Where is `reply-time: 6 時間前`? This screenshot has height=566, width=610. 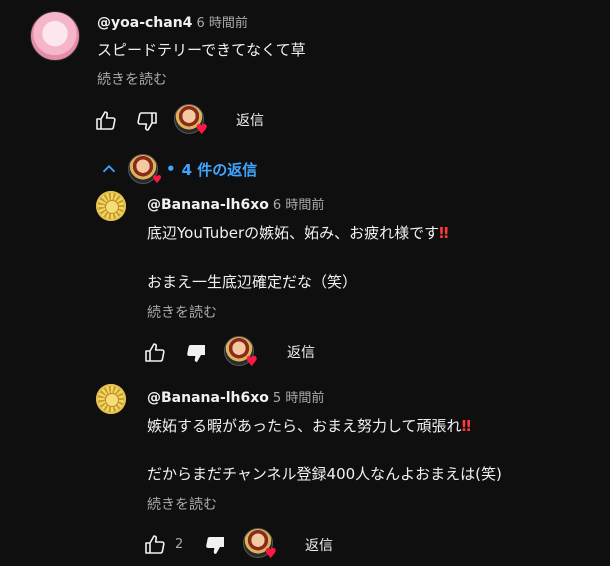
reply-time: 6 時間前 is located at coordinates (298, 205).